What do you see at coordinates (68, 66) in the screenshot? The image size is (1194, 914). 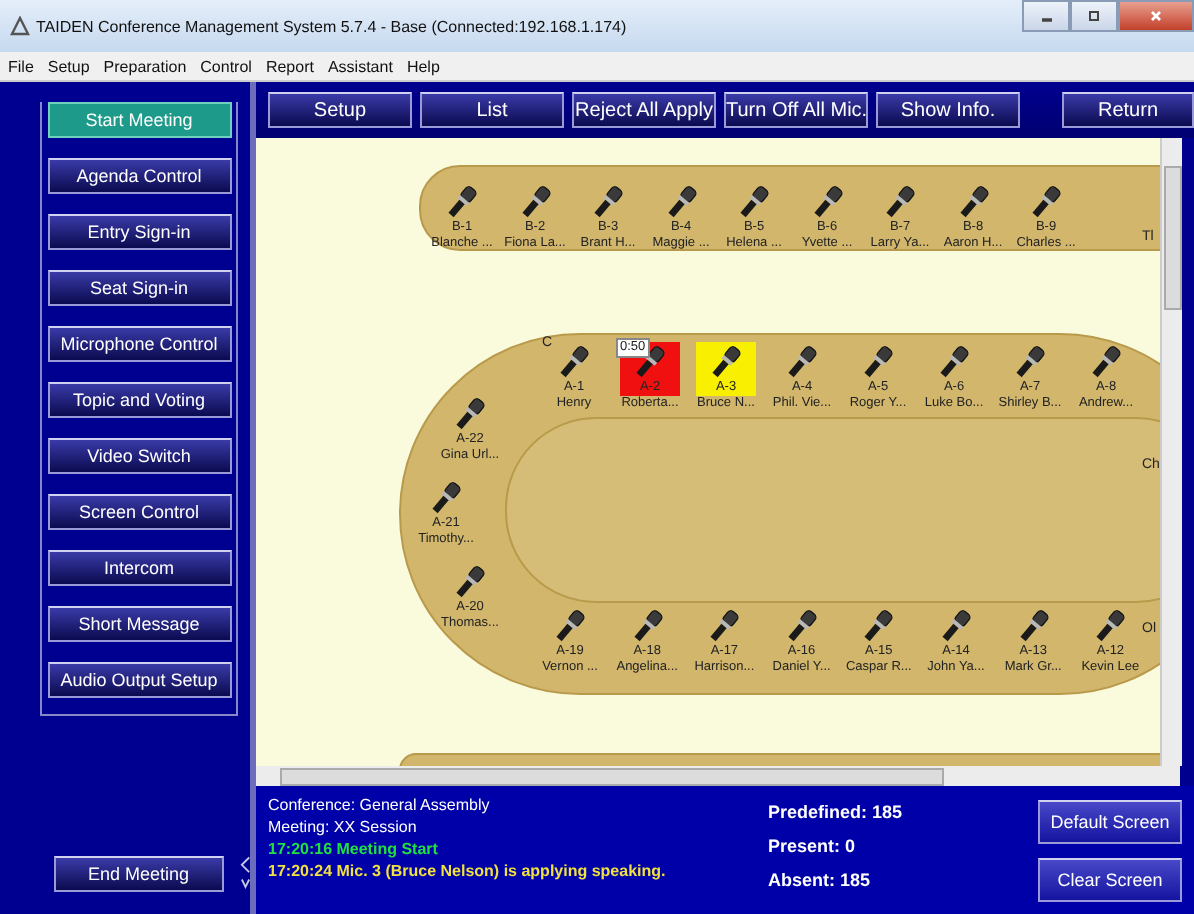 I see `menu-item: Setup` at bounding box center [68, 66].